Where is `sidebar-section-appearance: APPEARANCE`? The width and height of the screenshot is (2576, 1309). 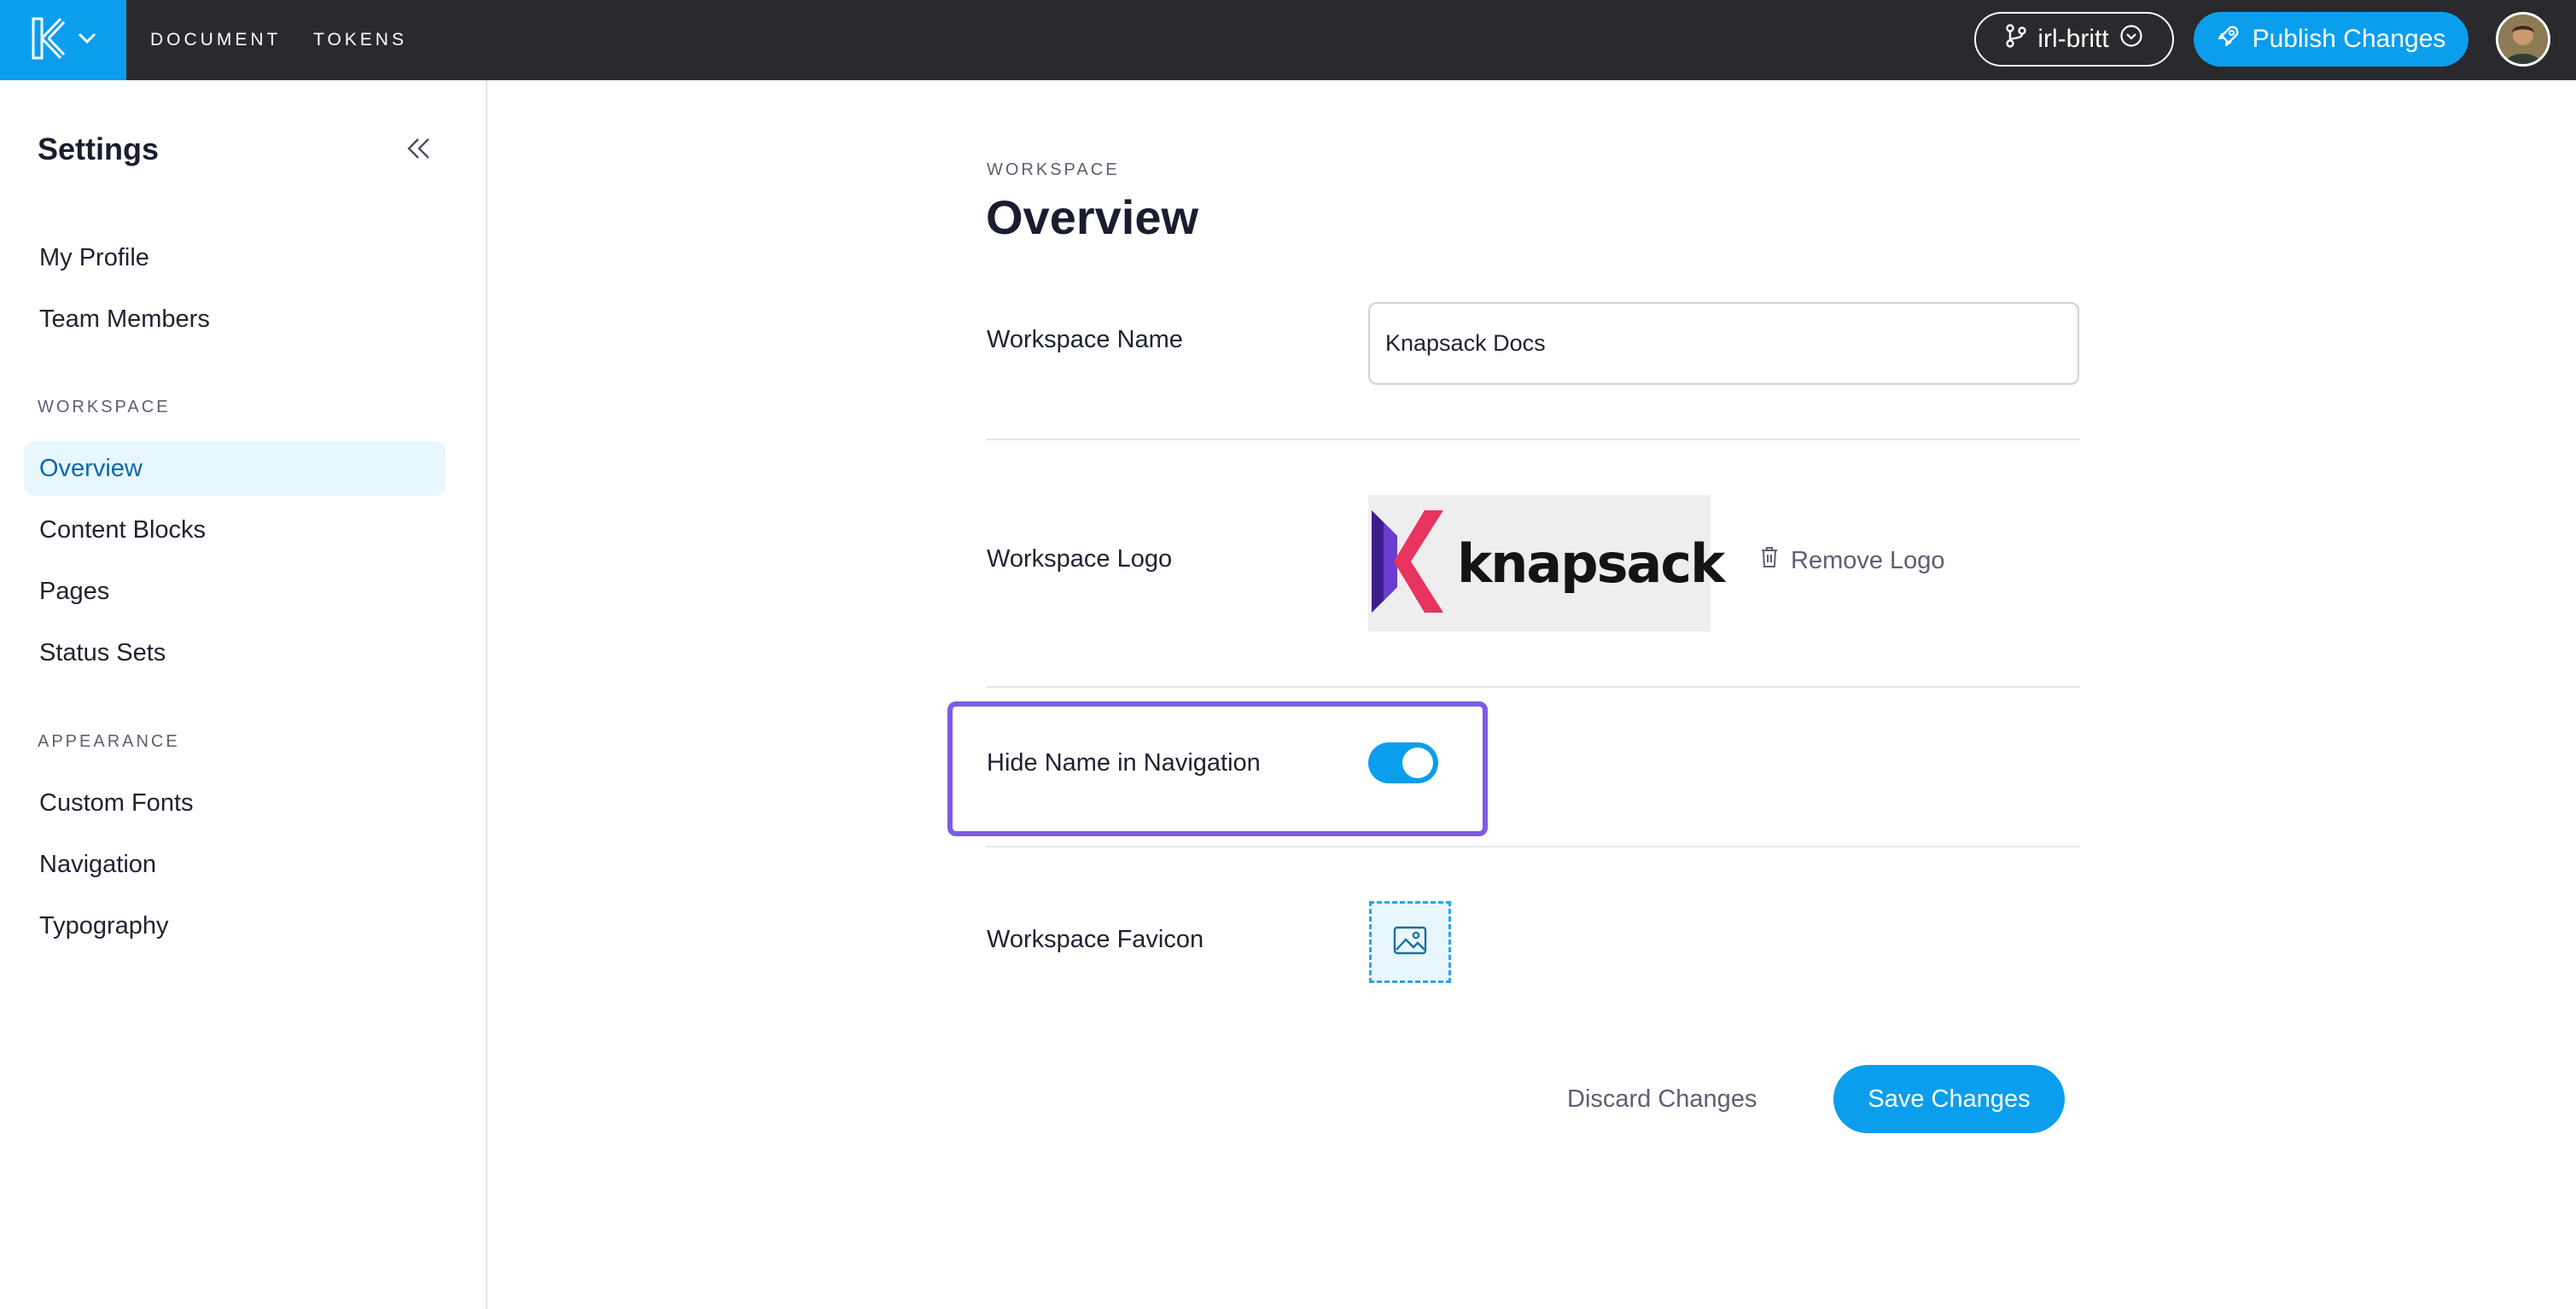 sidebar-section-appearance: APPEARANCE is located at coordinates (109, 741).